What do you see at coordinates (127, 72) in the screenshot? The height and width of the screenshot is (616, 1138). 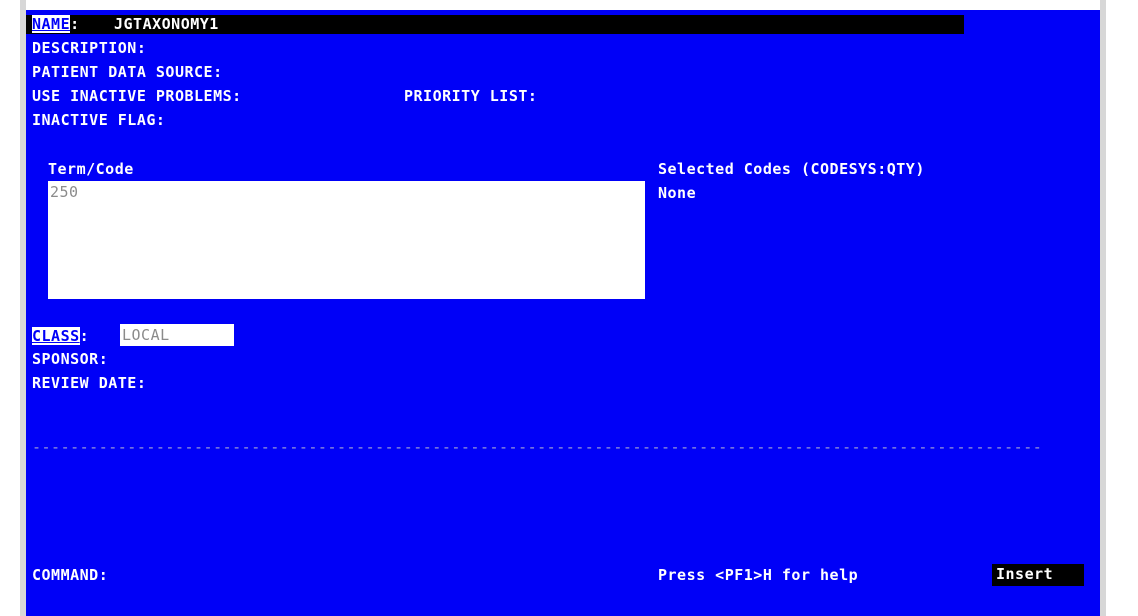 I see `patient-data-source-label: PATIENT DATA SOURCE:` at bounding box center [127, 72].